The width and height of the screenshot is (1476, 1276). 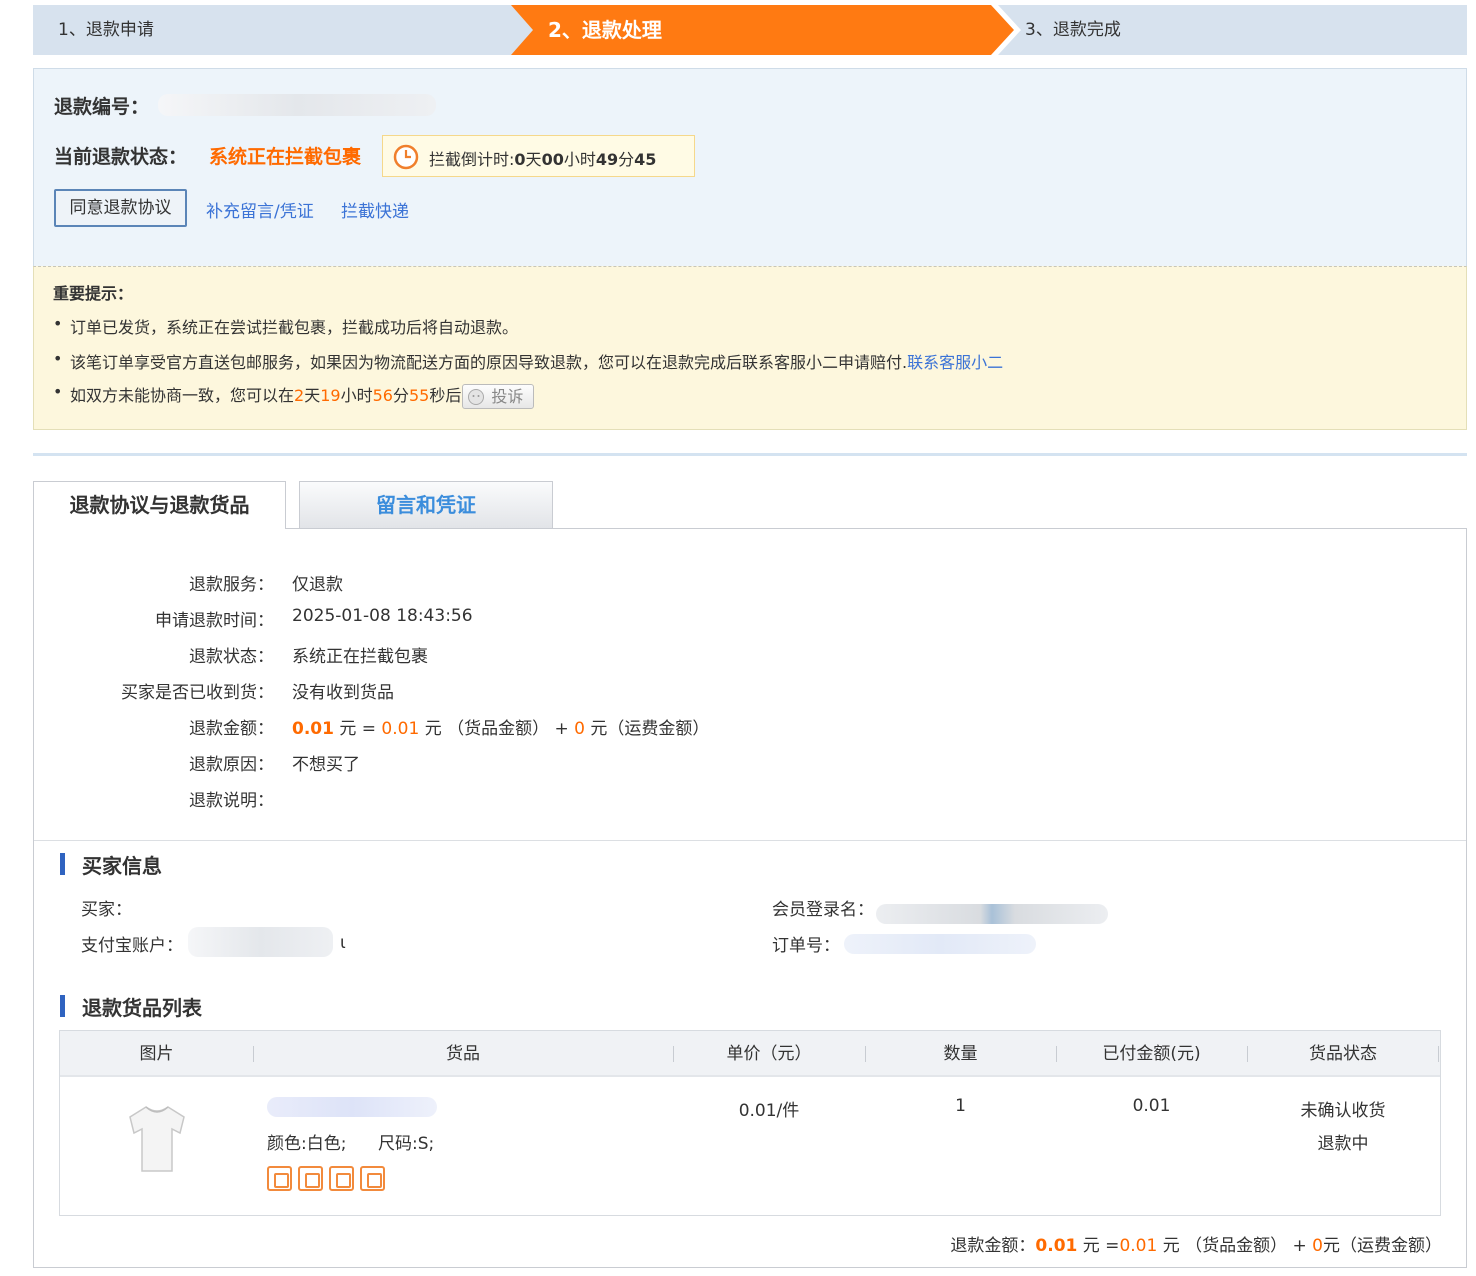 I want to click on unit-price: 0.01/件, so click(x=769, y=1111).